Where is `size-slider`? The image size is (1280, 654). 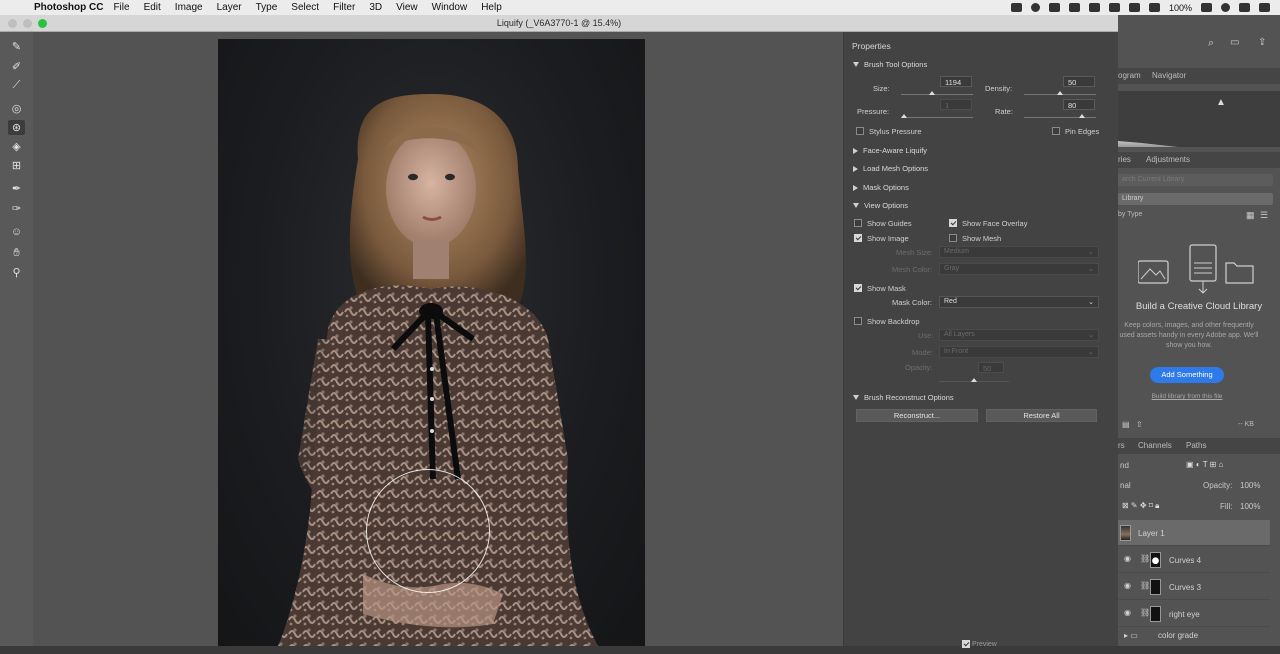
size-slider is located at coordinates (937, 93).